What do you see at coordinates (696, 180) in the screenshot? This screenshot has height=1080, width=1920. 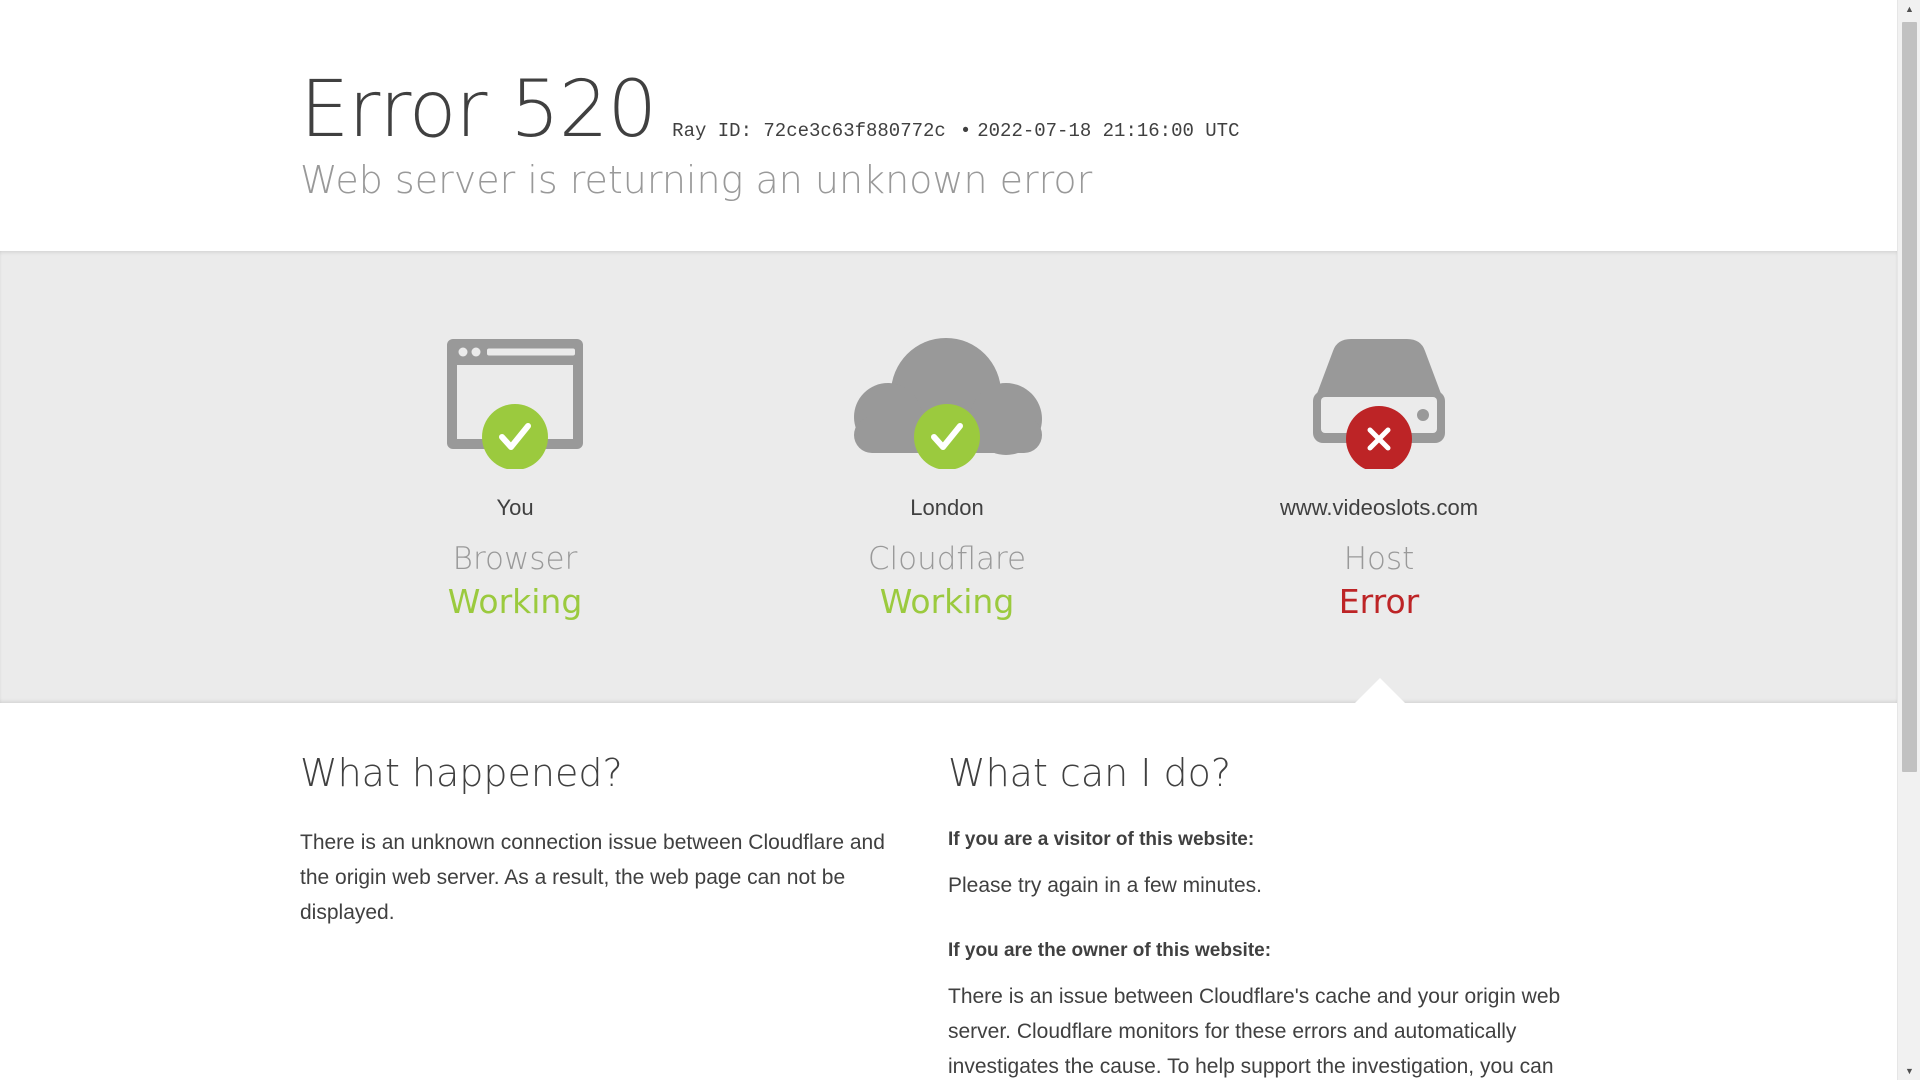 I see `error-subtitle: Web server is returning an unknown error` at bounding box center [696, 180].